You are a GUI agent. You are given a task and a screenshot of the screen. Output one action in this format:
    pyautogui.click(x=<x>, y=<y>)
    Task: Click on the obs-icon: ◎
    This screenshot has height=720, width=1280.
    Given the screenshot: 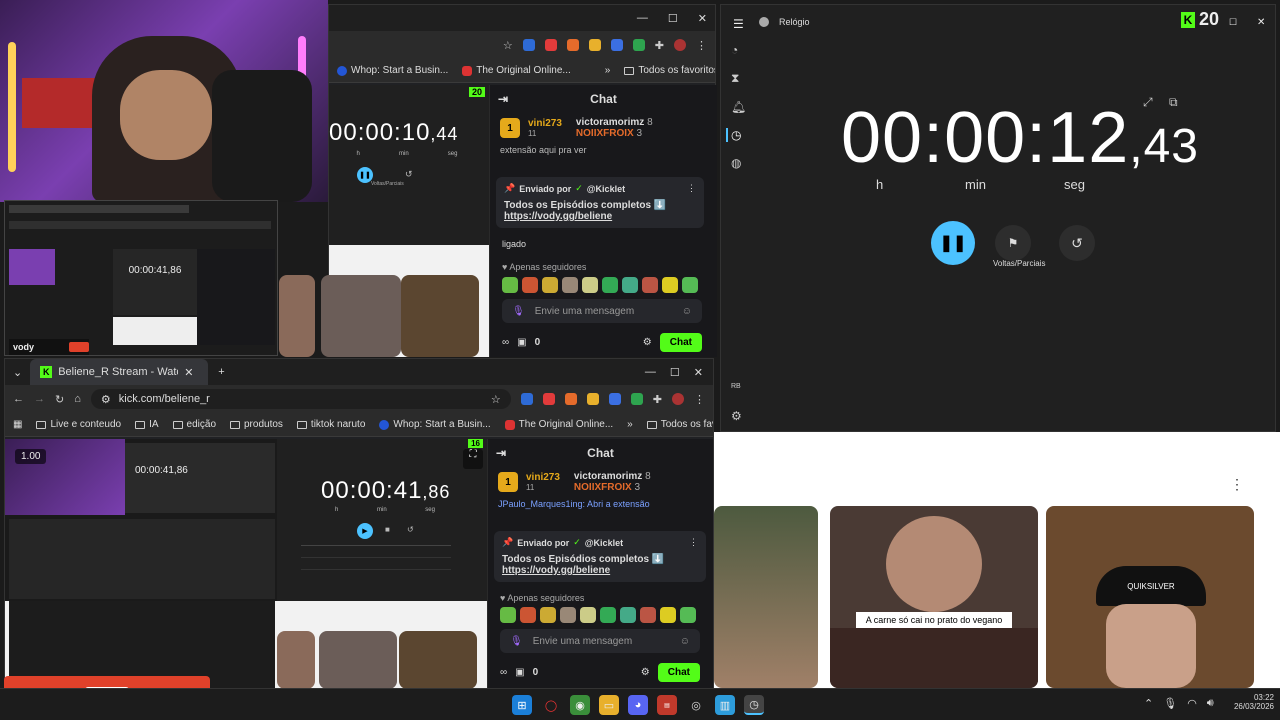 What is the action you would take?
    pyautogui.click(x=696, y=705)
    